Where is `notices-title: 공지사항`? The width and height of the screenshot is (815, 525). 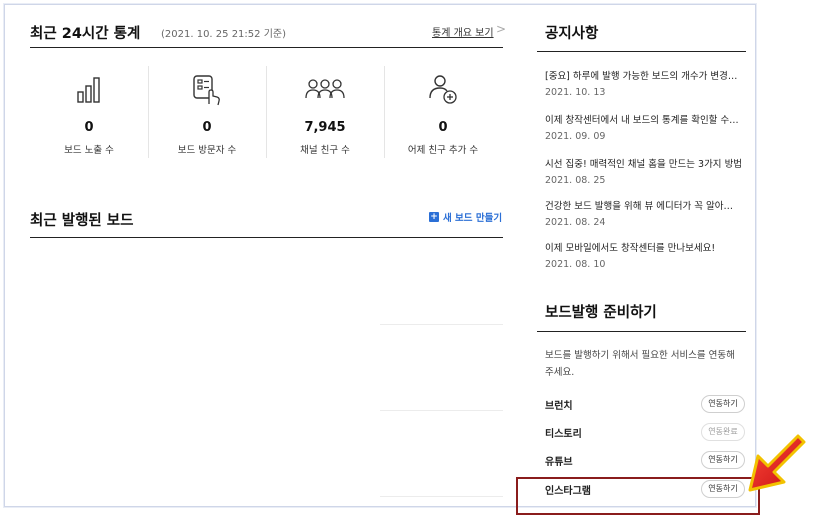 notices-title: 공지사항 is located at coordinates (572, 34).